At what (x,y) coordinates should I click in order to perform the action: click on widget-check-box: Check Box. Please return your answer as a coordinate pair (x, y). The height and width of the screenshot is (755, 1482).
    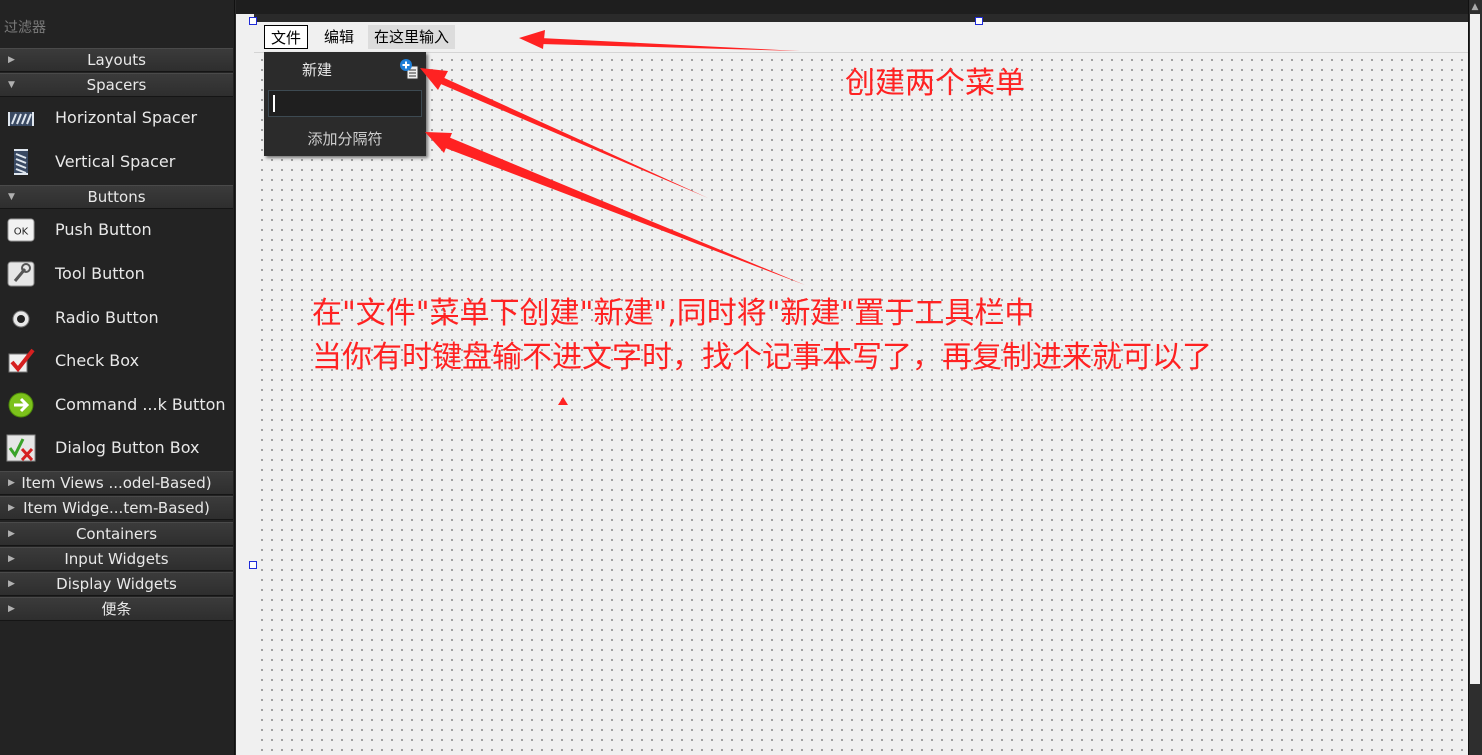
    Looking at the image, I should click on (116, 361).